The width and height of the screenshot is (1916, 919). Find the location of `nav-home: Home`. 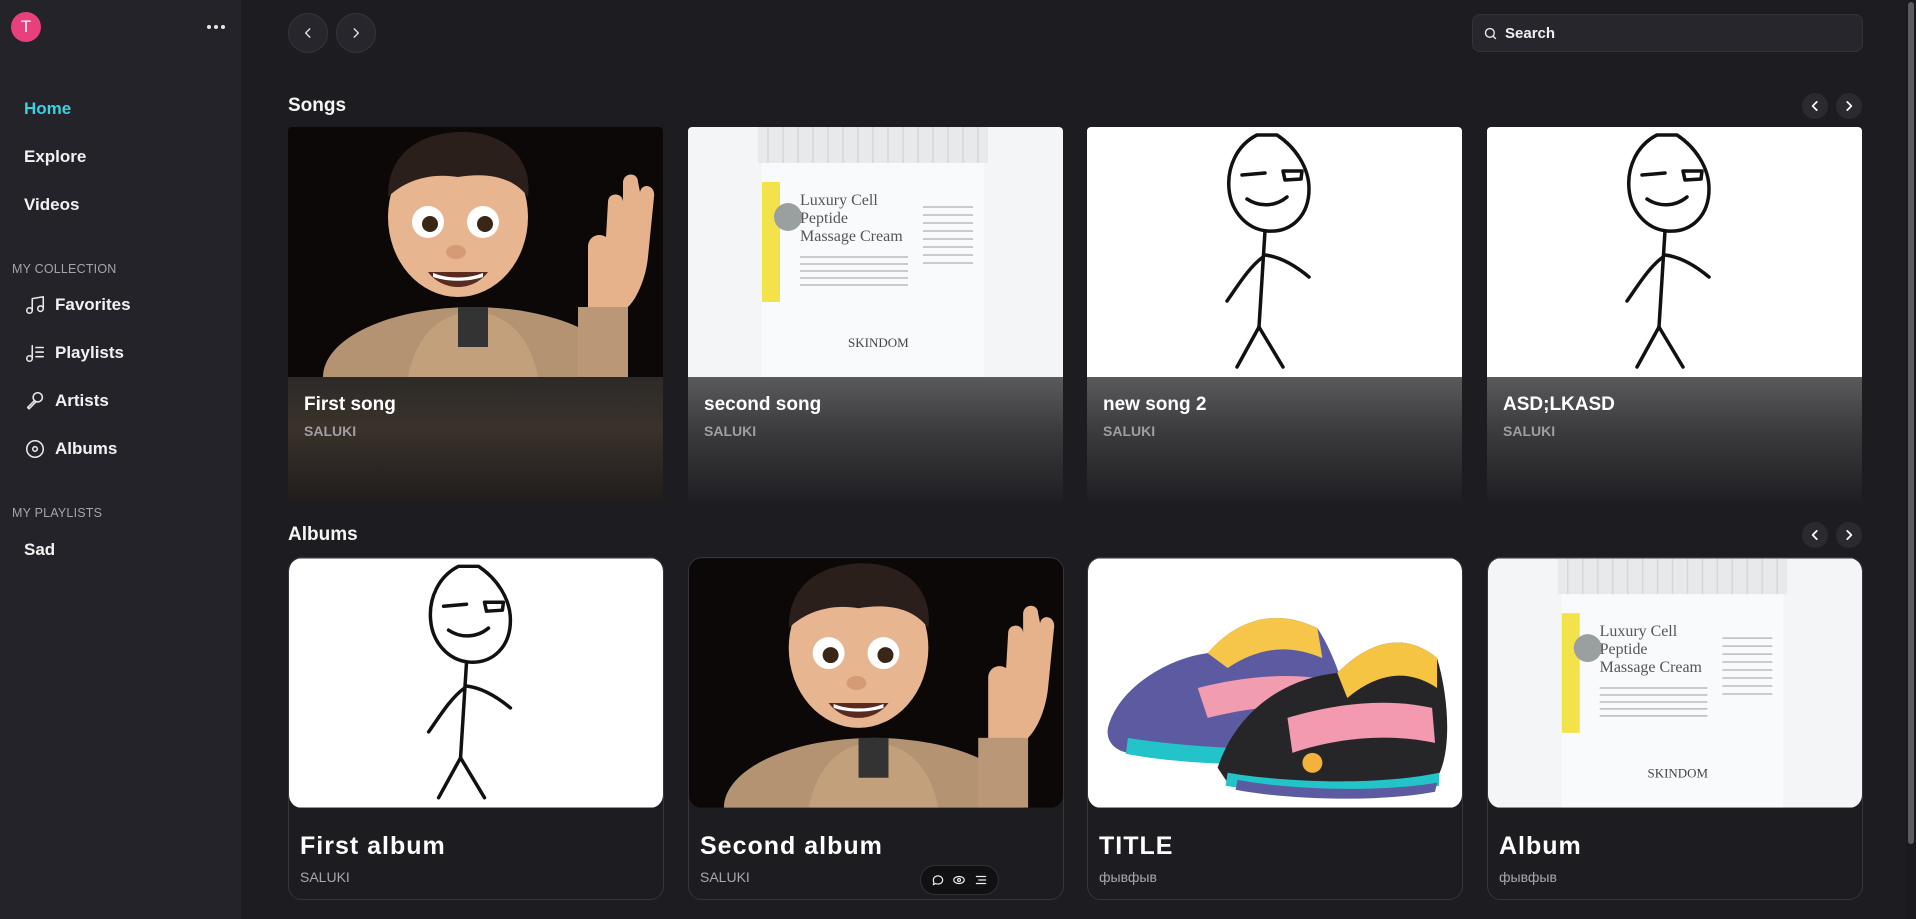

nav-home: Home is located at coordinates (47, 109).